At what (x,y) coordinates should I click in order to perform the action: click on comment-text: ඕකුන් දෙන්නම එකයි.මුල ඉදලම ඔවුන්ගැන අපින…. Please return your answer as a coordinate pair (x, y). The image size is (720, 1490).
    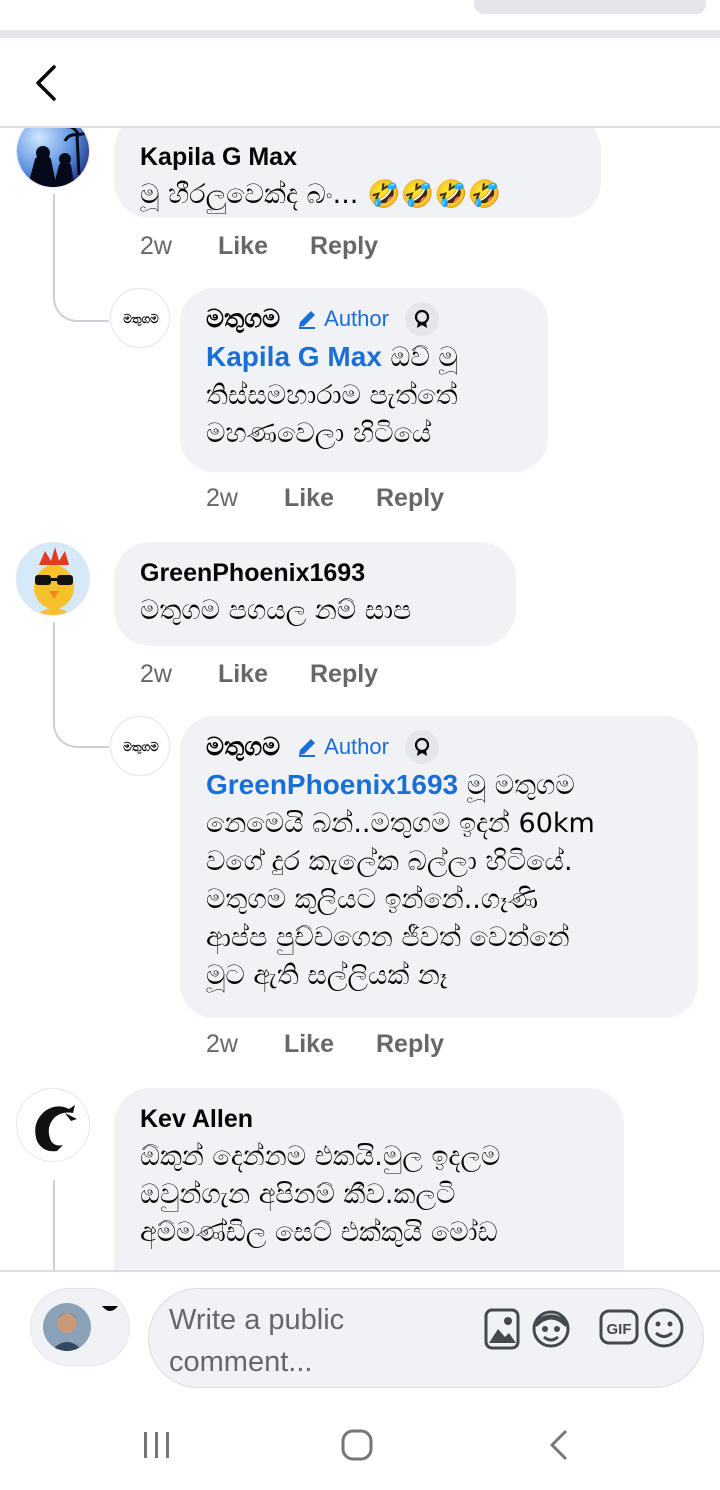
    Looking at the image, I should click on (369, 1195).